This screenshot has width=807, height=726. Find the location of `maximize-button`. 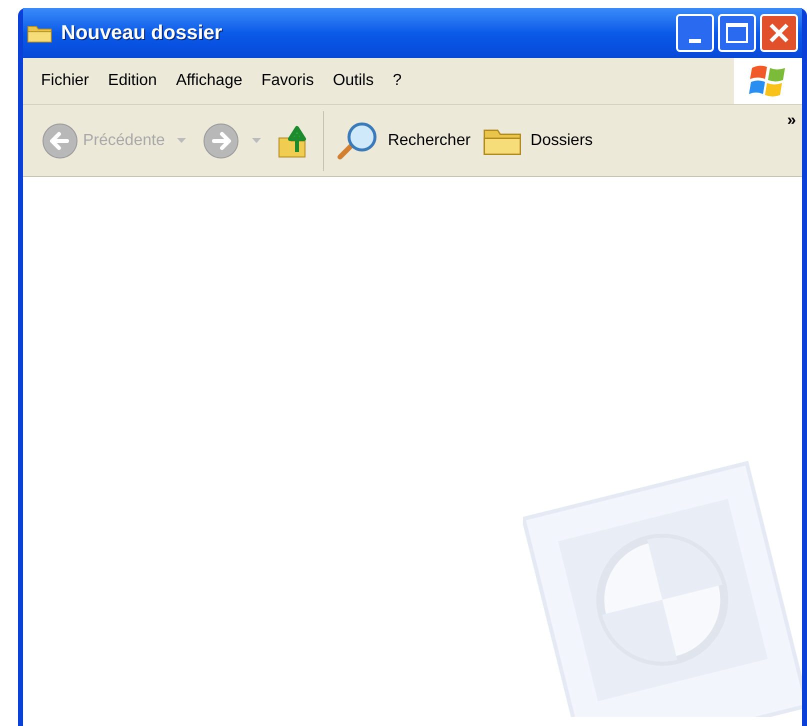

maximize-button is located at coordinates (737, 33).